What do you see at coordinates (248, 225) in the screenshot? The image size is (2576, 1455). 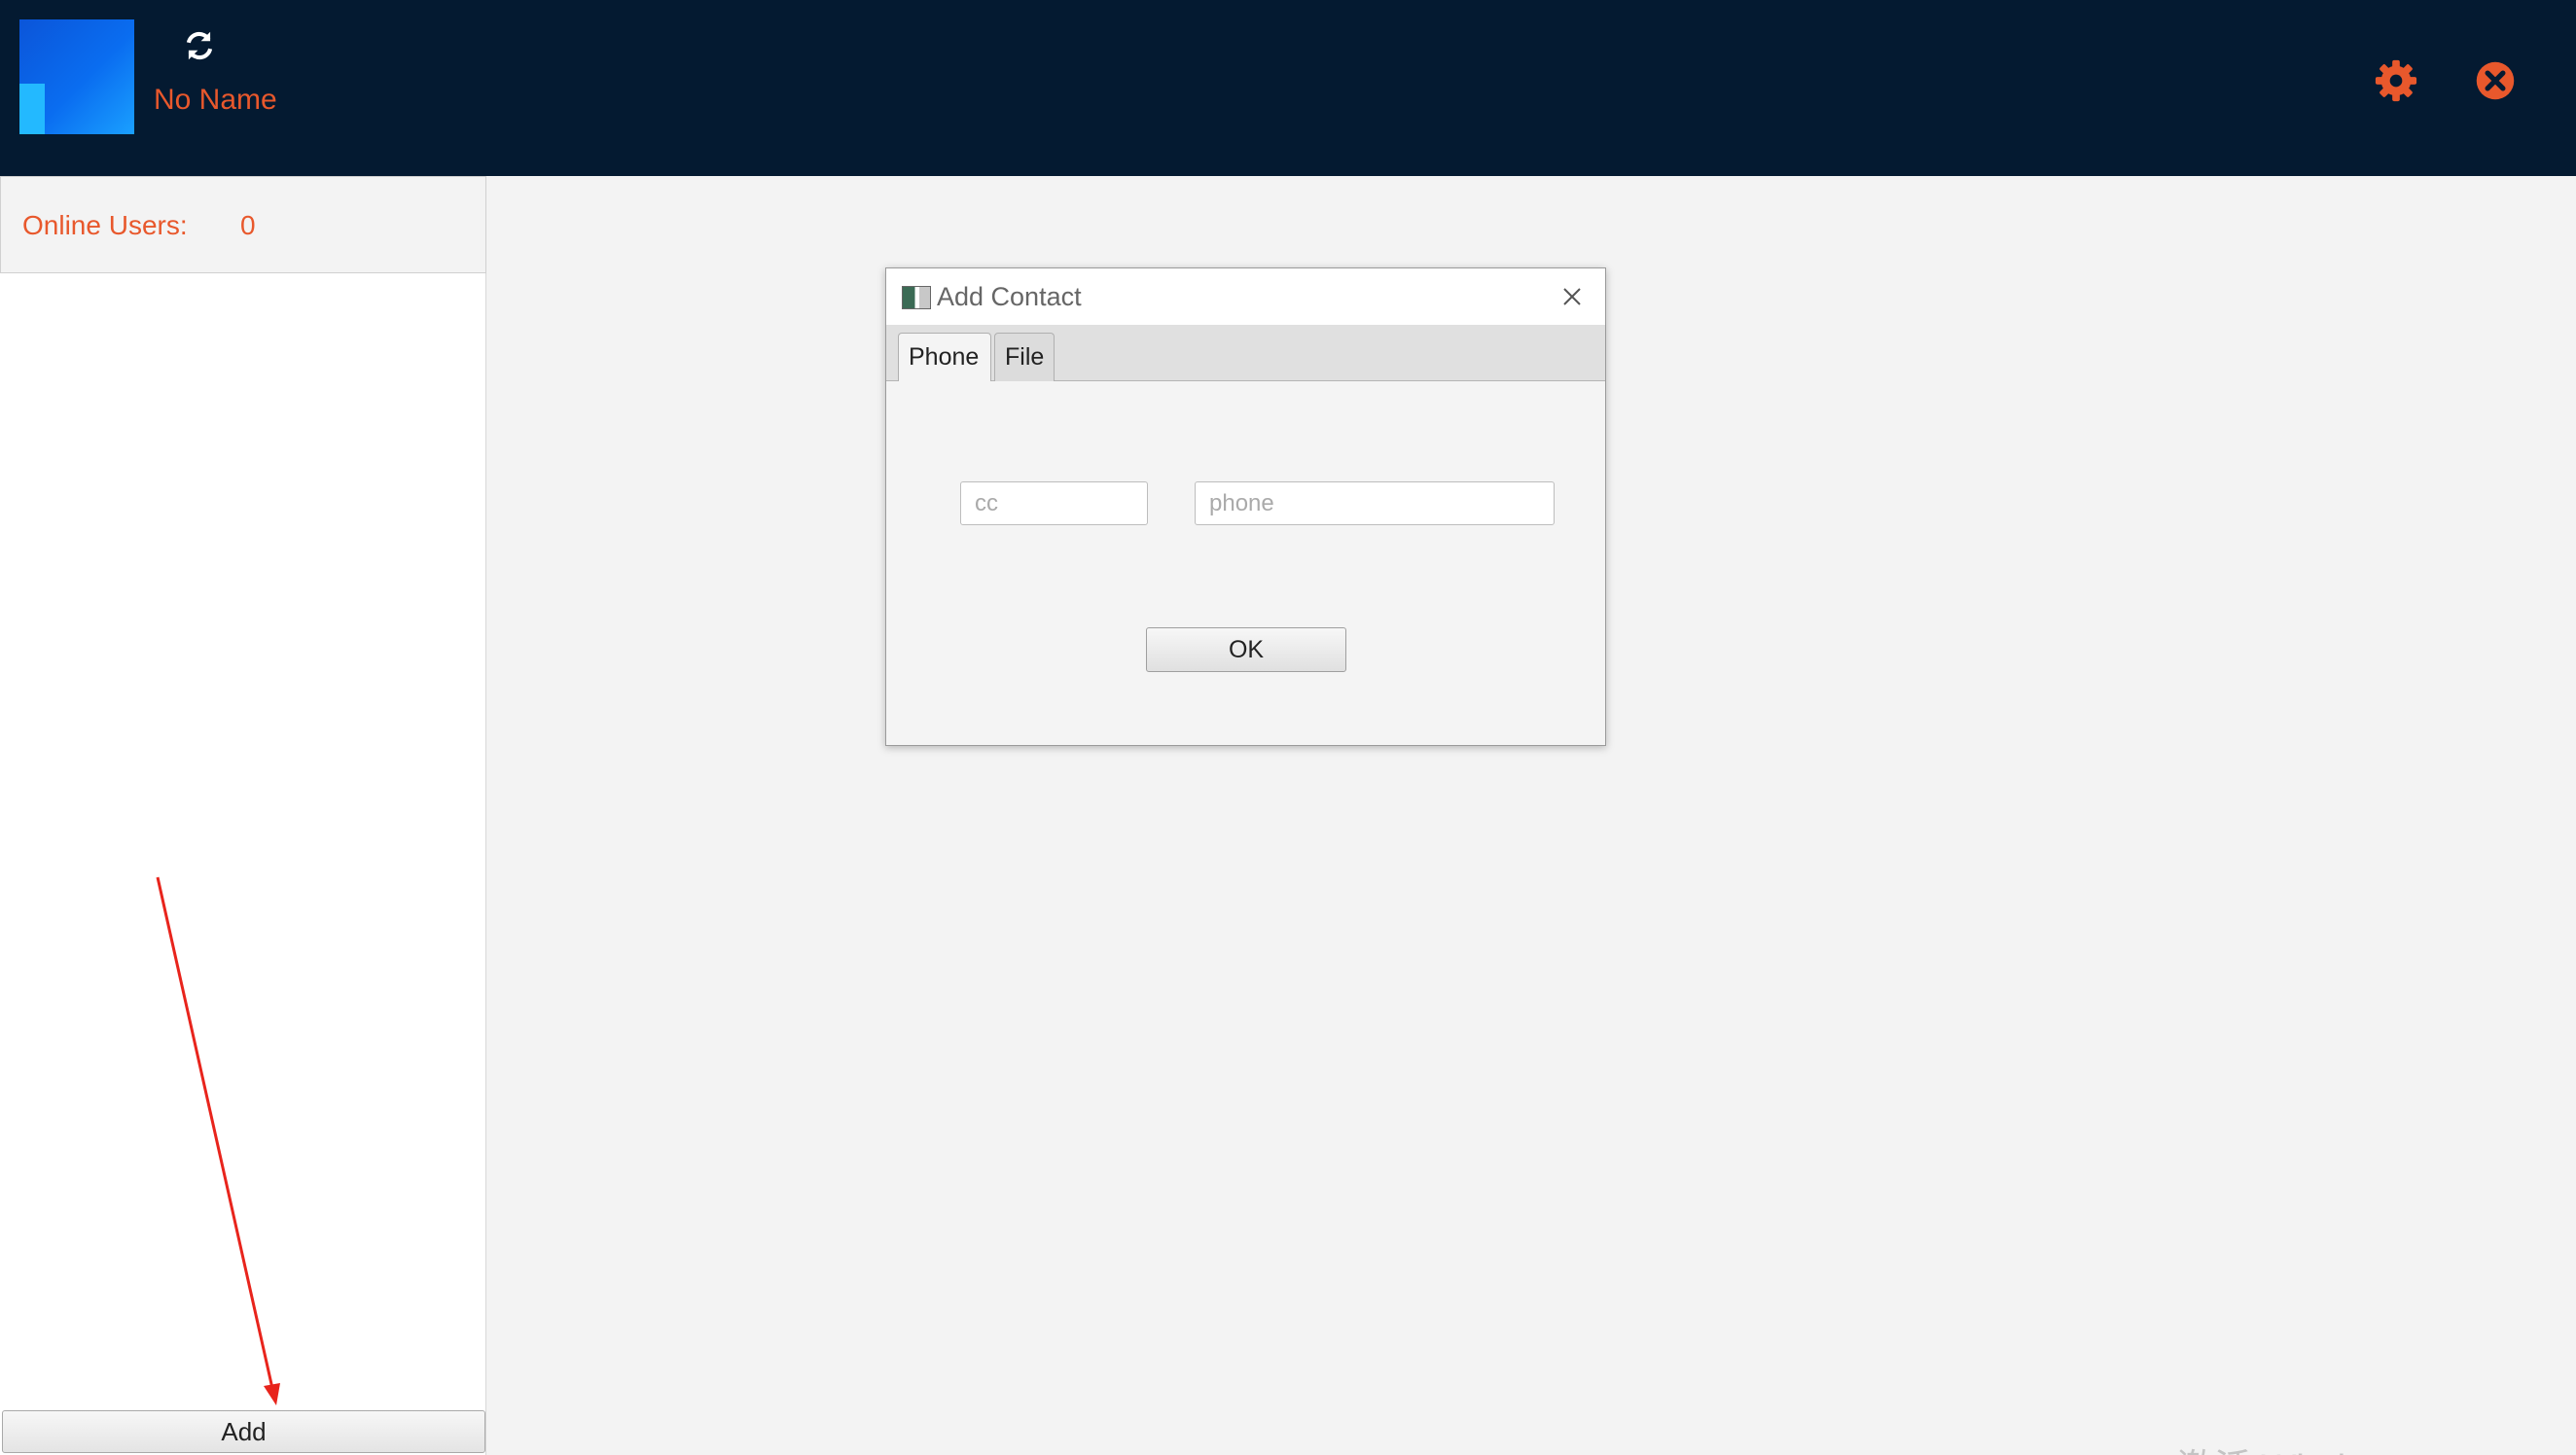 I see `online-users-count: 0` at bounding box center [248, 225].